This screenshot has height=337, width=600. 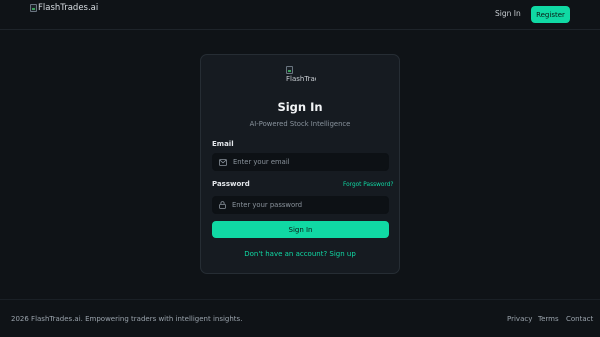 What do you see at coordinates (222, 205) in the screenshot?
I see `lock-icon` at bounding box center [222, 205].